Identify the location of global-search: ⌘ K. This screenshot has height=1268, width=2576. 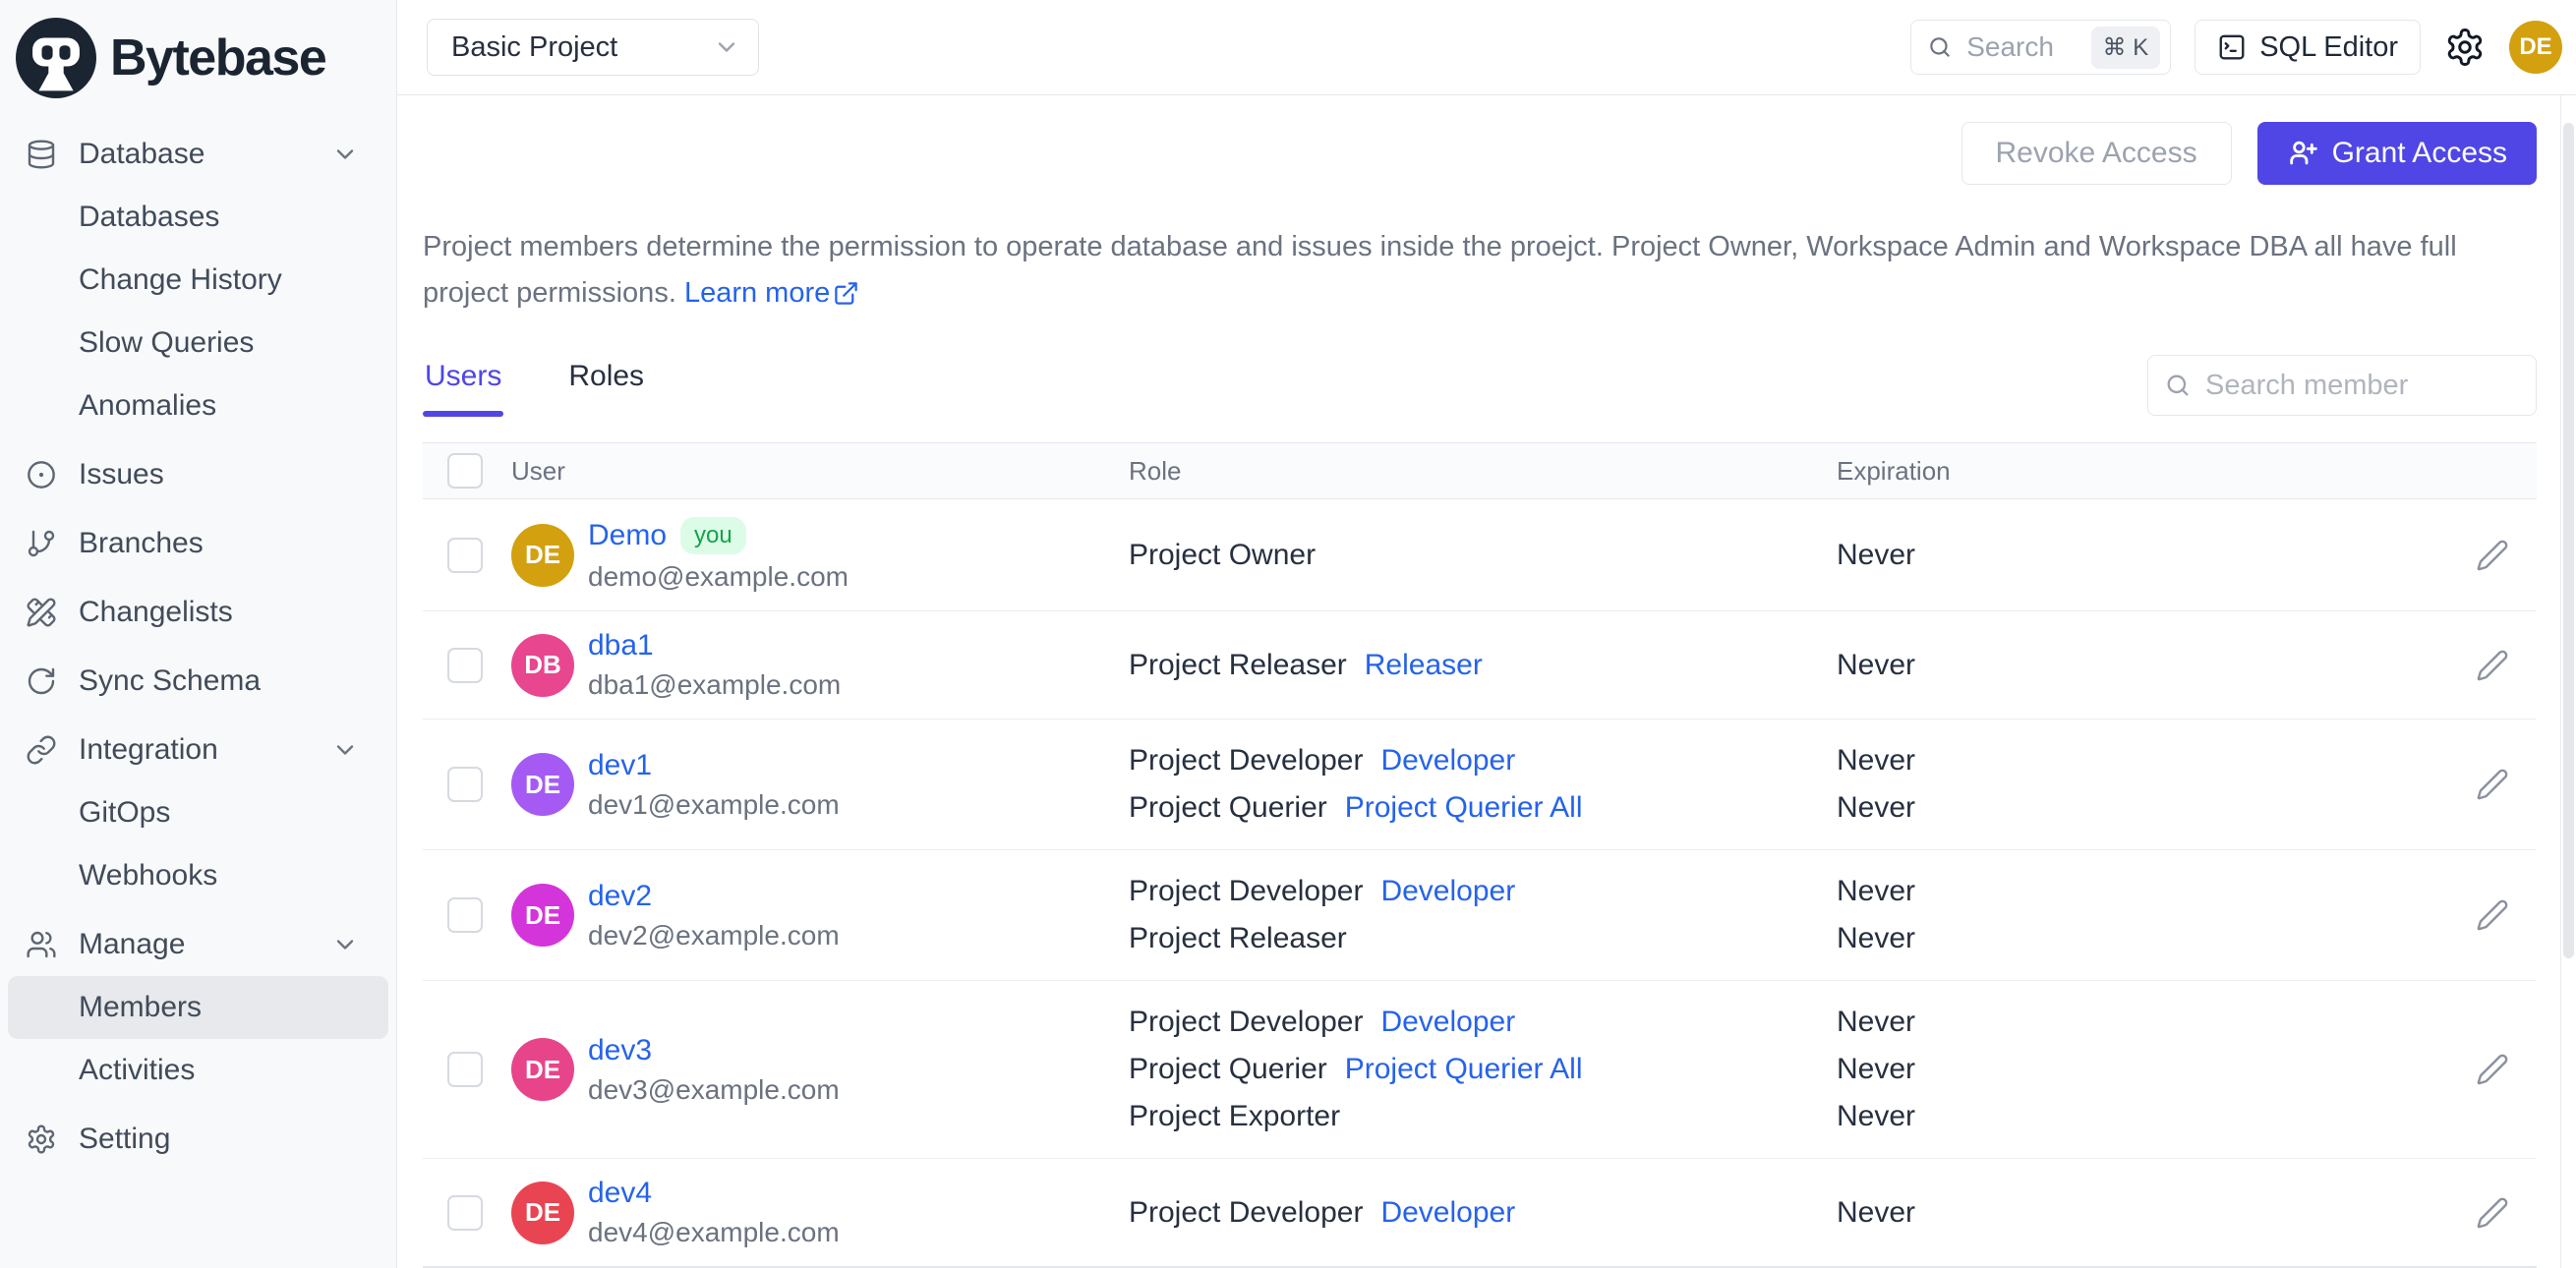
(2041, 47).